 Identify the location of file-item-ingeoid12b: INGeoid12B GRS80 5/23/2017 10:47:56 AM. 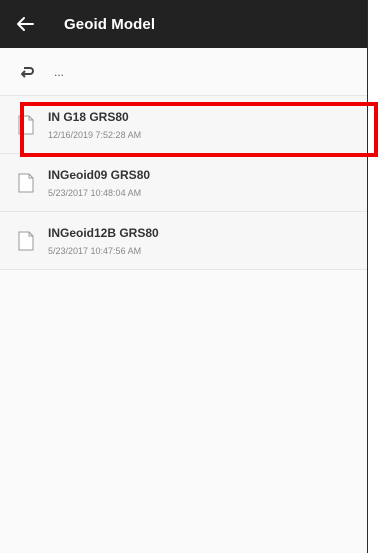
(183, 241).